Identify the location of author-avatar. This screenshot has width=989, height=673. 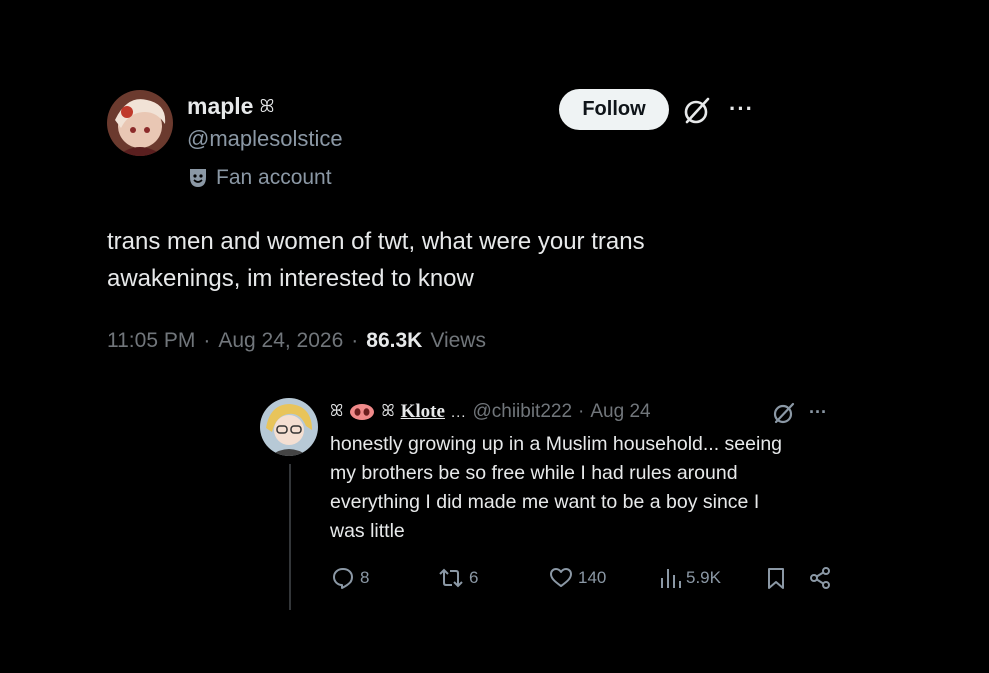
(140, 123).